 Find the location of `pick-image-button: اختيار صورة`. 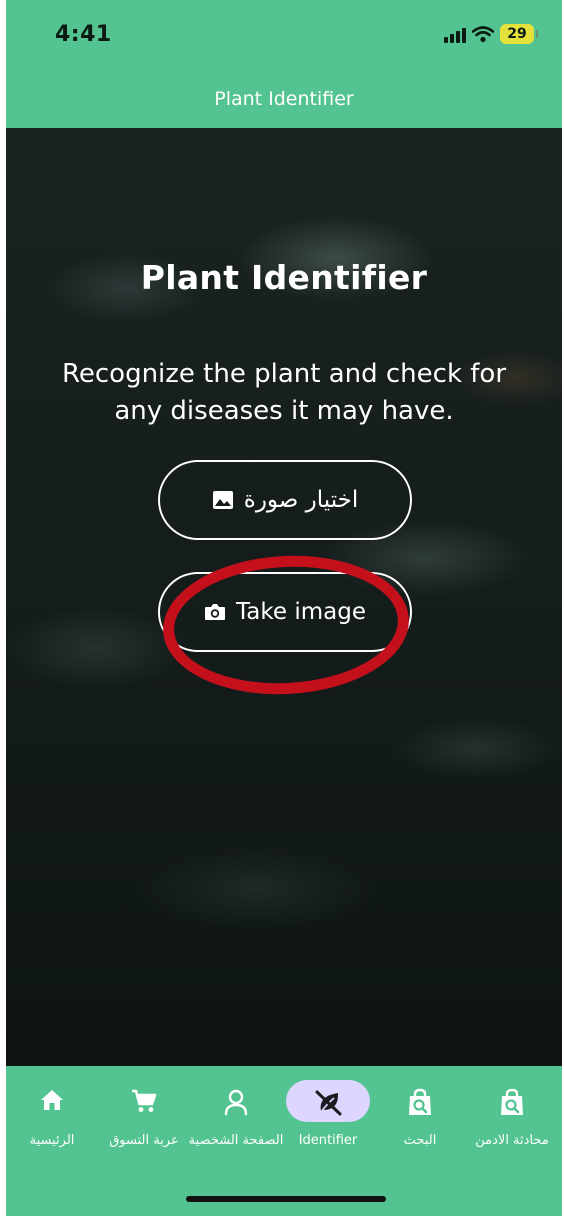

pick-image-button: اختيار صورة is located at coordinates (285, 500).